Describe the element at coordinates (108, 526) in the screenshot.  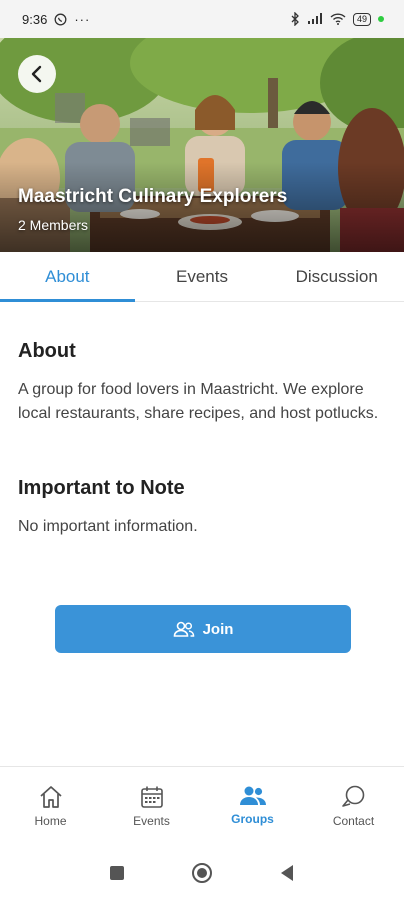
I see `note-text: No important information.` at that location.